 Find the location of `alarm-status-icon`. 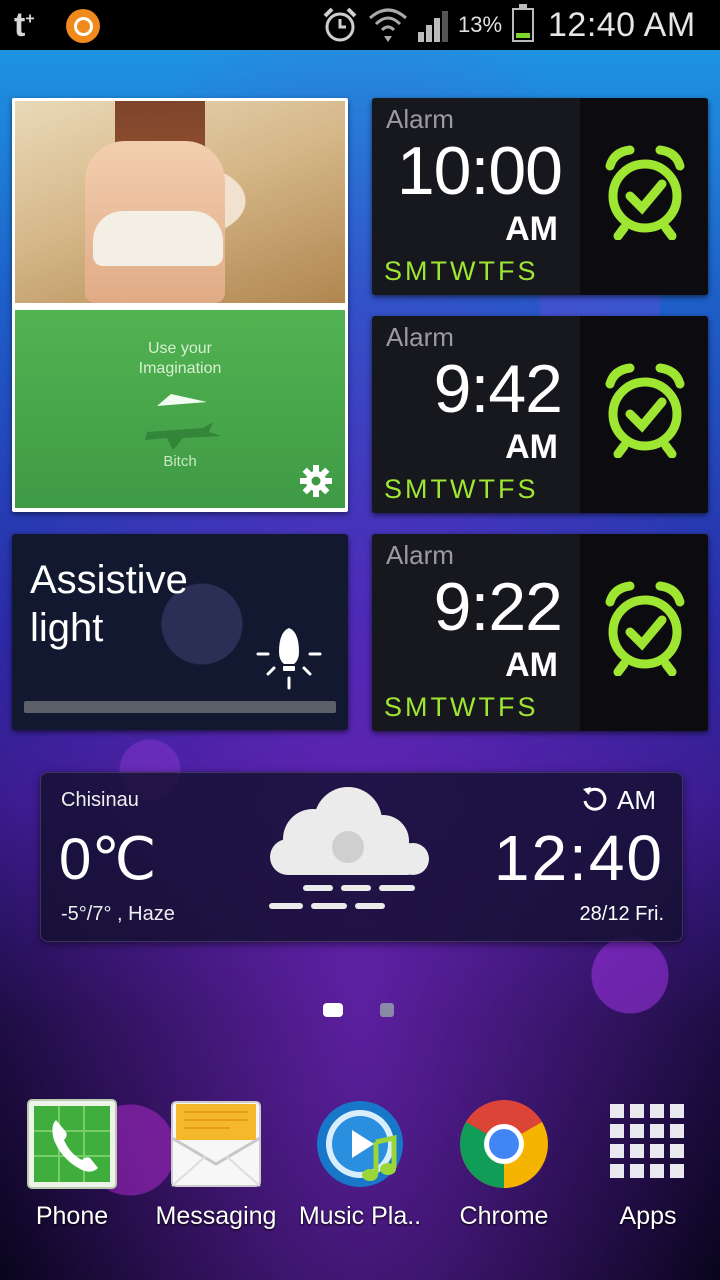

alarm-status-icon is located at coordinates (340, 24).